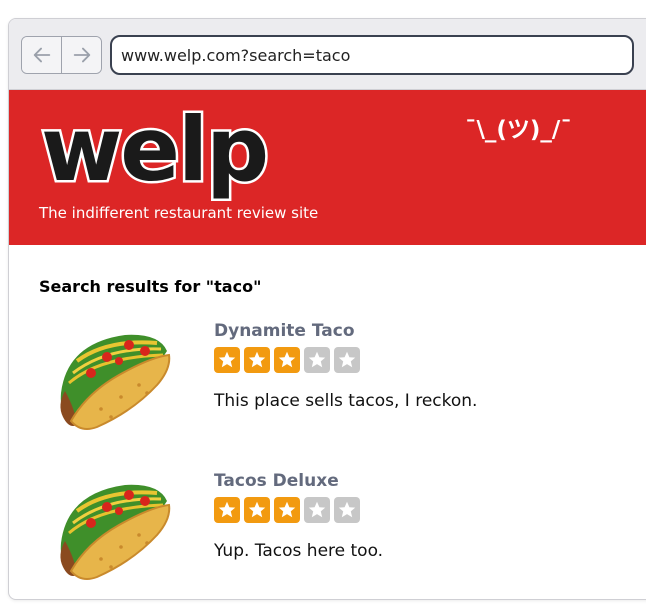  I want to click on restaurant-description: This place sells tacos, I reckon., so click(346, 401).